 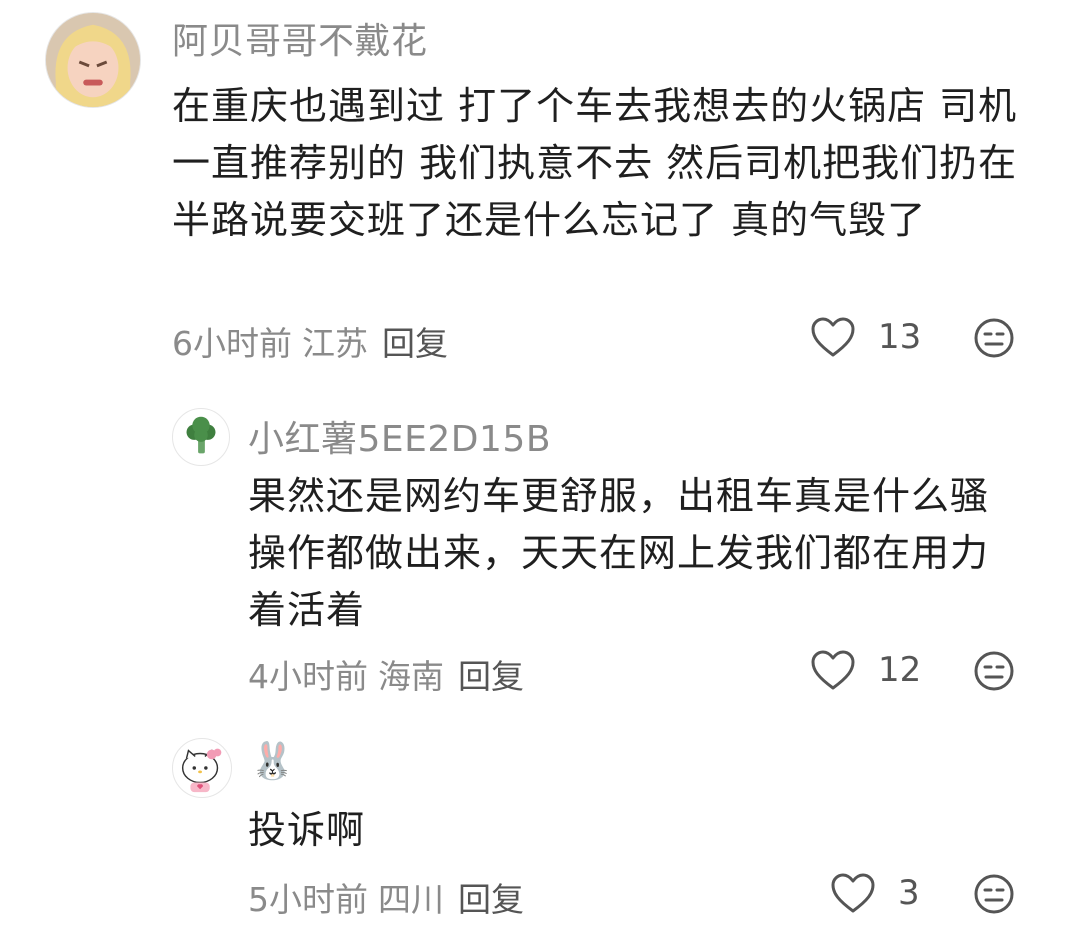 I want to click on comment-meta: 5小时前 四川 回复, so click(x=386, y=897).